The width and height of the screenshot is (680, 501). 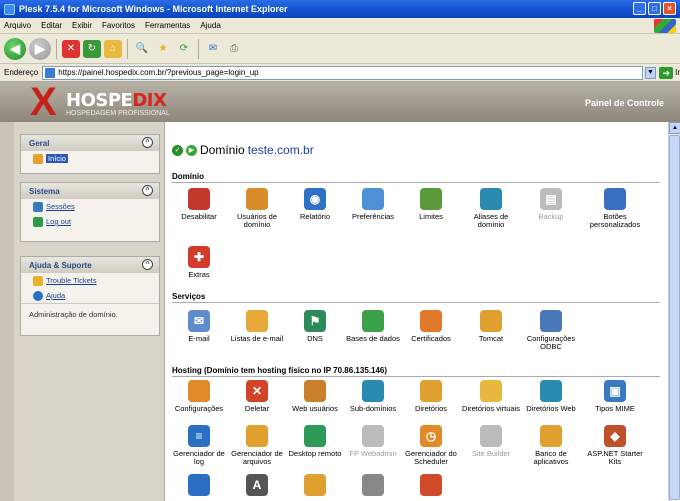 I want to click on tomcat-icon, so click(x=491, y=321).